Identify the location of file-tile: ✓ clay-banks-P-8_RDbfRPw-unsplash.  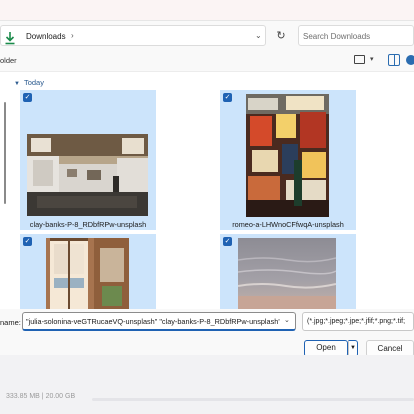
(88, 160).